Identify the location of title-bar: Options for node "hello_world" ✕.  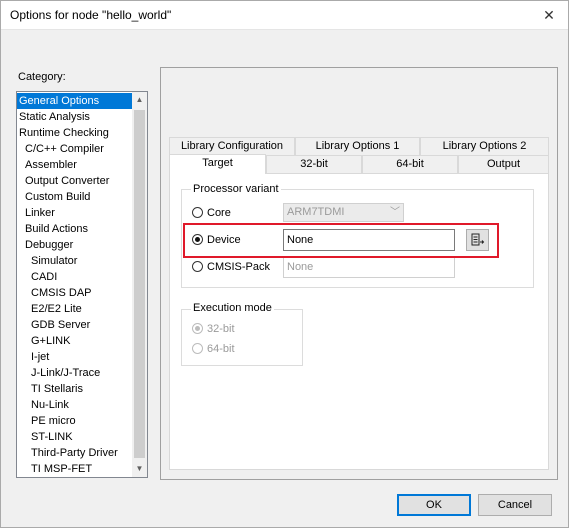
(284, 15).